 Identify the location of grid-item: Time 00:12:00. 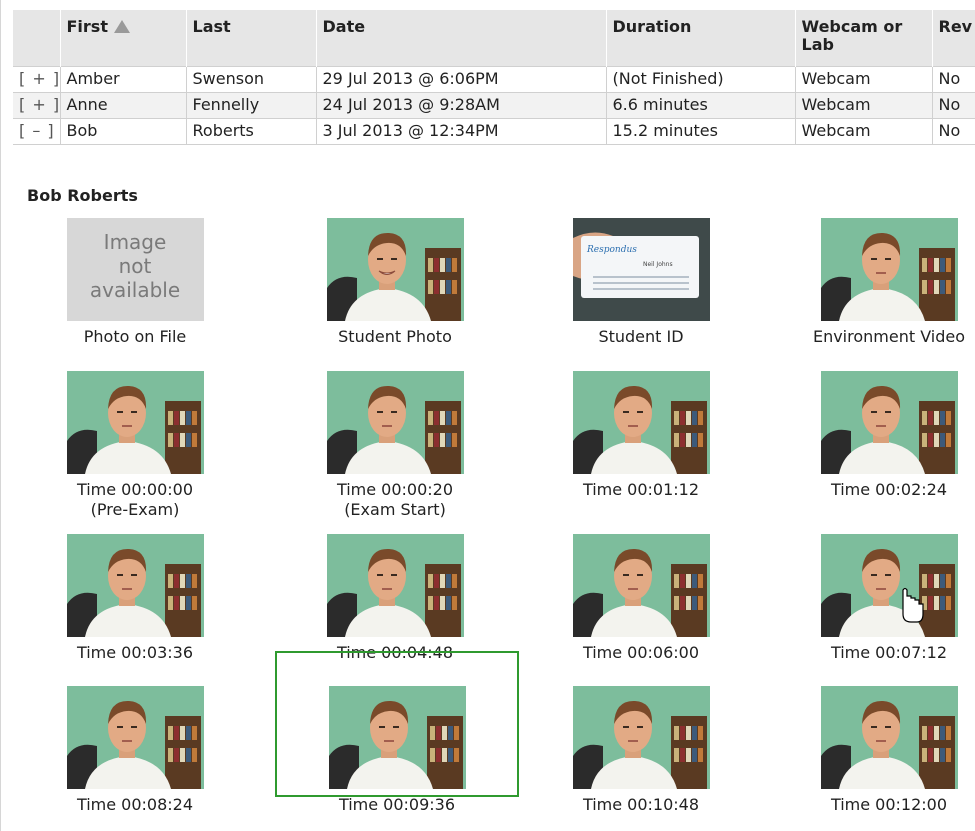
(872, 750).